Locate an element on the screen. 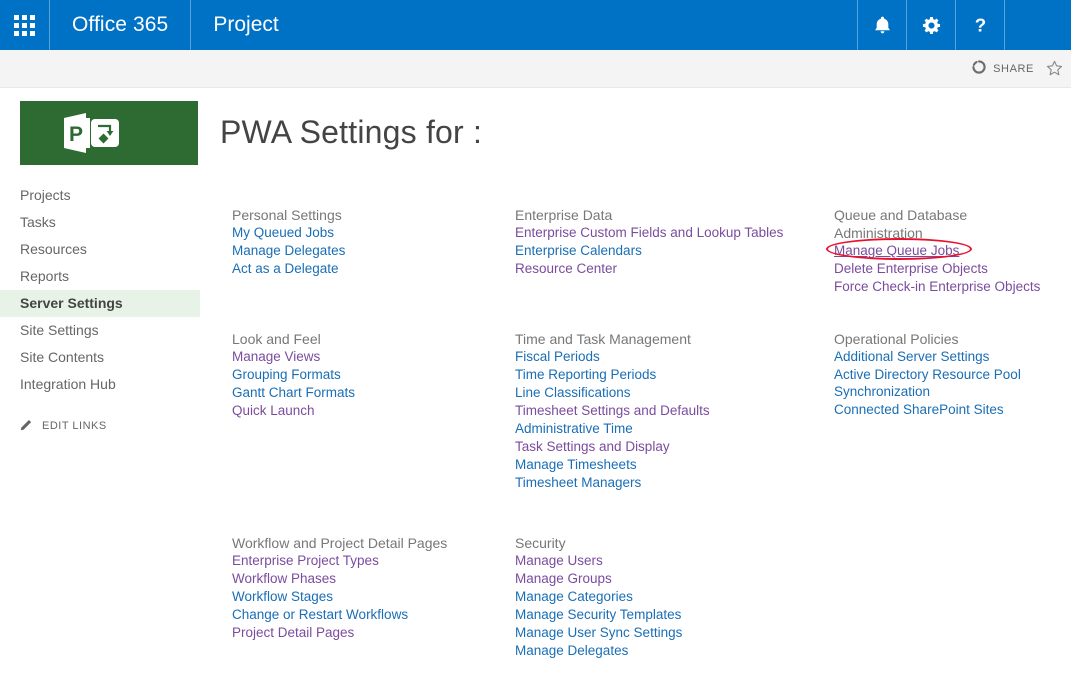  list-item: Manage Queue Jobs is located at coordinates (942, 249).